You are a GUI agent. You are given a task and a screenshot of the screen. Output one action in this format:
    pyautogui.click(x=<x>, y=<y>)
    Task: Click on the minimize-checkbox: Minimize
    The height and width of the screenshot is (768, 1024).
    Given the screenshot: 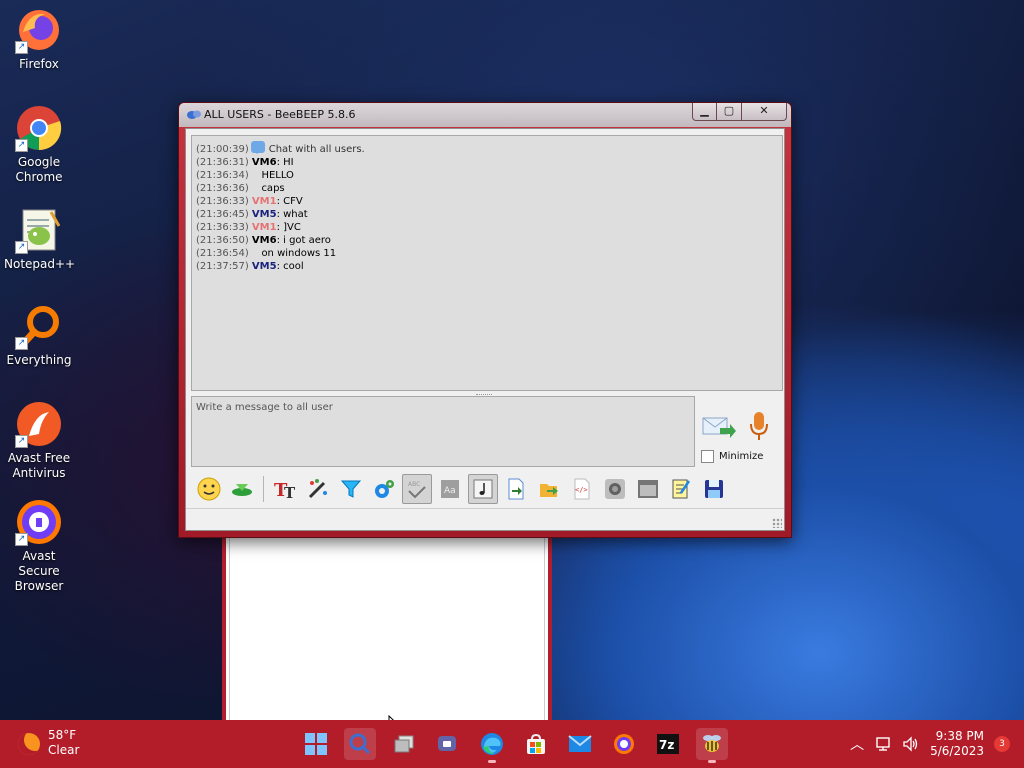 What is the action you would take?
    pyautogui.click(x=732, y=456)
    